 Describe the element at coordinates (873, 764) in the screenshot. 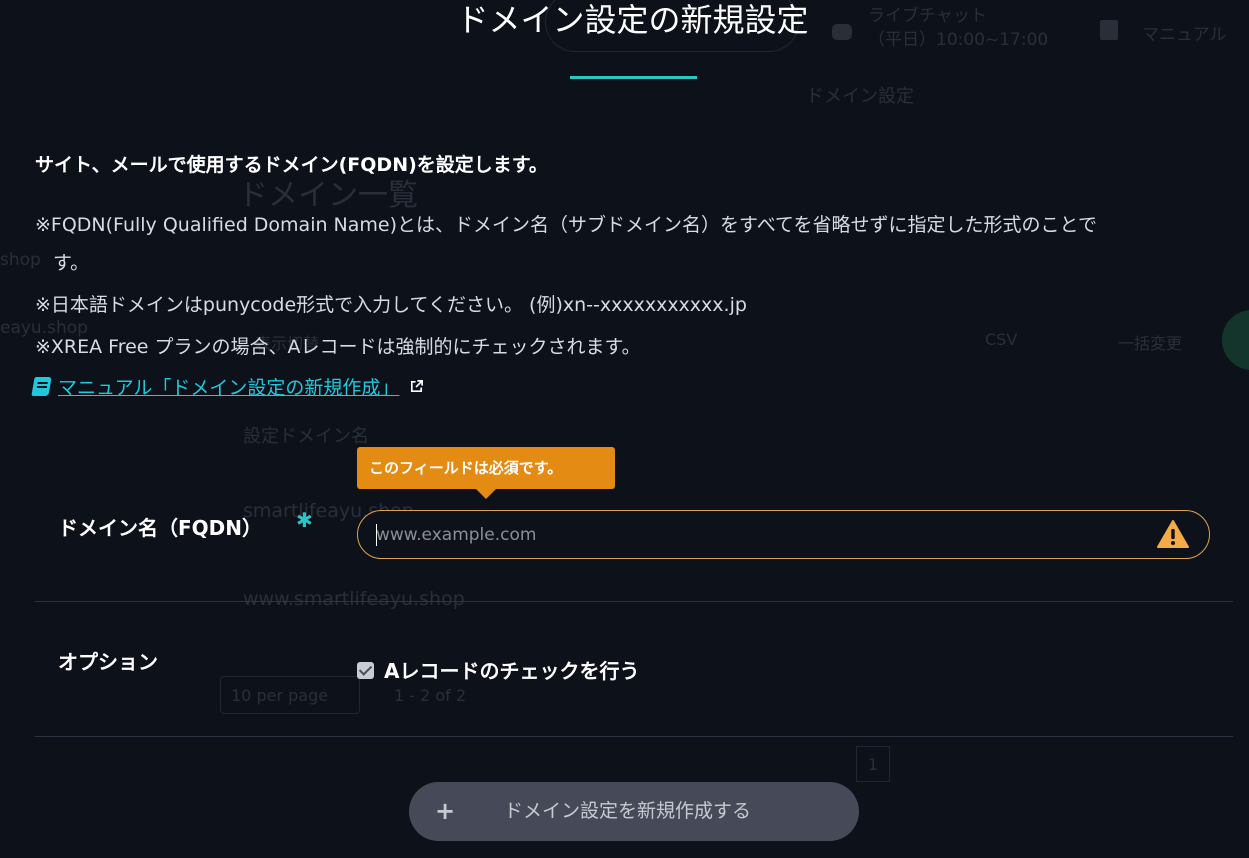

I see `background-page-number: 1` at that location.